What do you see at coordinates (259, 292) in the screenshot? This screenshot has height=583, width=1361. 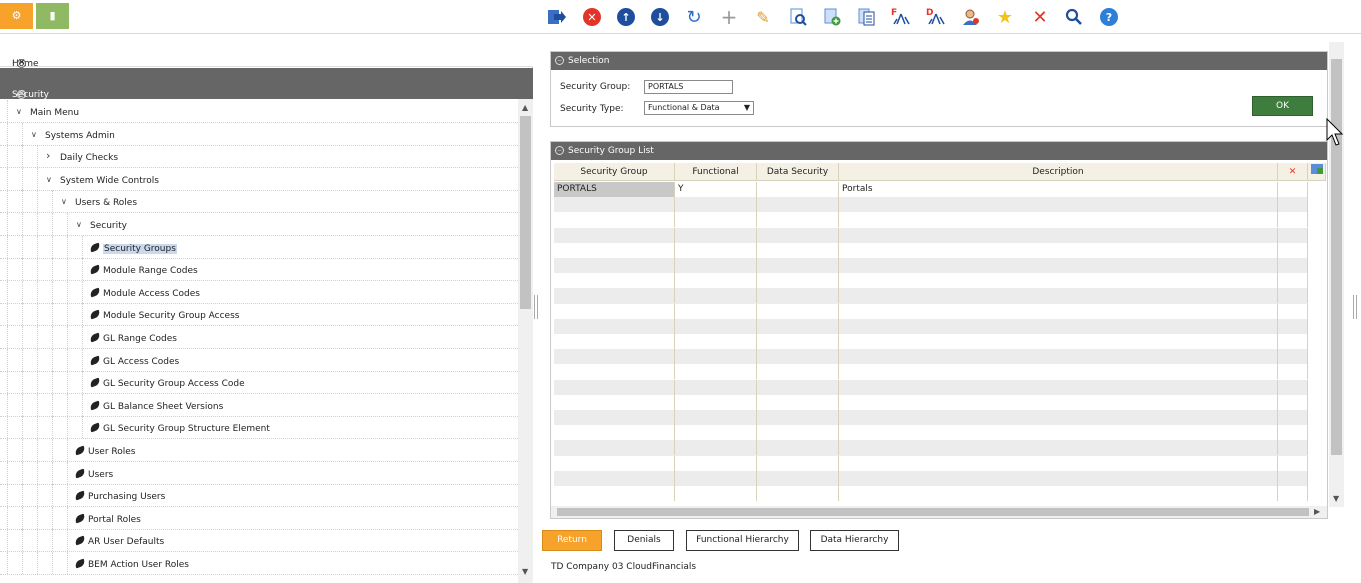 I see `tree-item: Module Access Codes` at bounding box center [259, 292].